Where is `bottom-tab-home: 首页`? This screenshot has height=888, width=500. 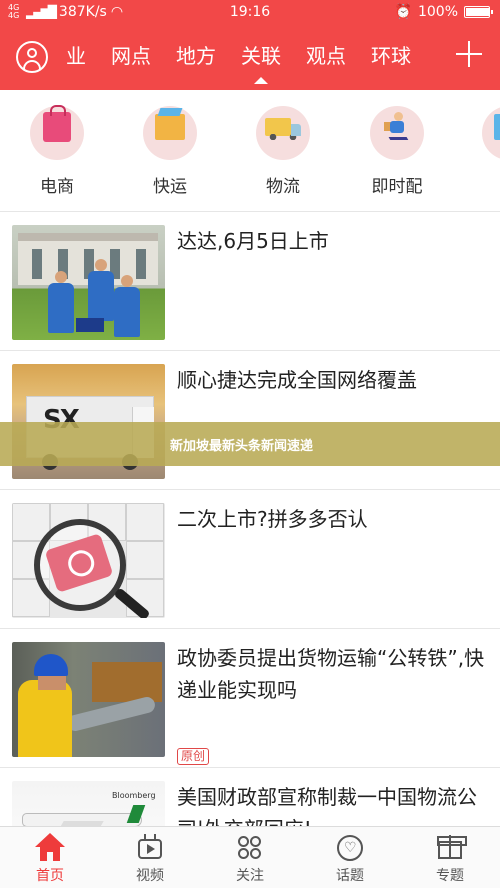
bottom-tab-home: 首页 is located at coordinates (50, 859).